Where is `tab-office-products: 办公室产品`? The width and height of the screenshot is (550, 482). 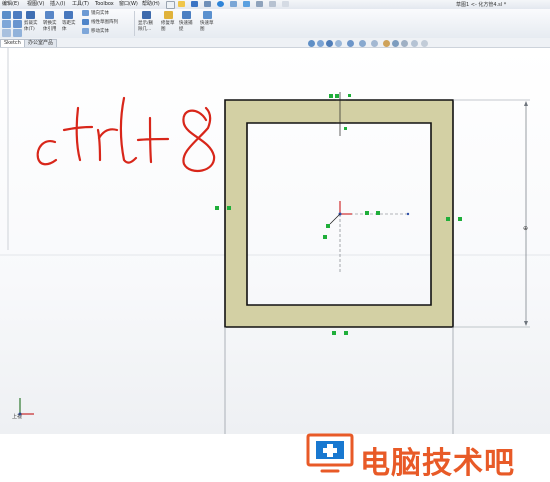 tab-office-products: 办公室产品 is located at coordinates (41, 43).